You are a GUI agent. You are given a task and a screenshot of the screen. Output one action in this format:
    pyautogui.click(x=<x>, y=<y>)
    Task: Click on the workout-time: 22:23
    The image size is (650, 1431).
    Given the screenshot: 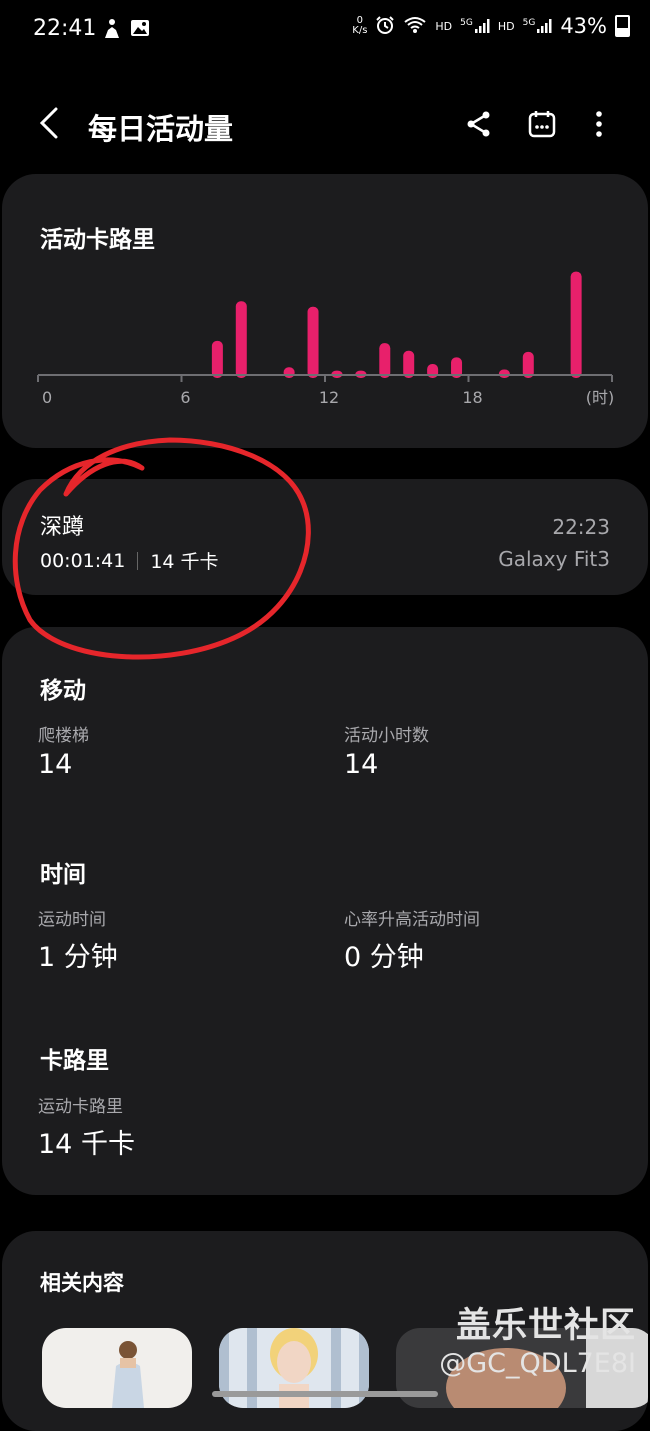 What is the action you would take?
    pyautogui.click(x=581, y=527)
    